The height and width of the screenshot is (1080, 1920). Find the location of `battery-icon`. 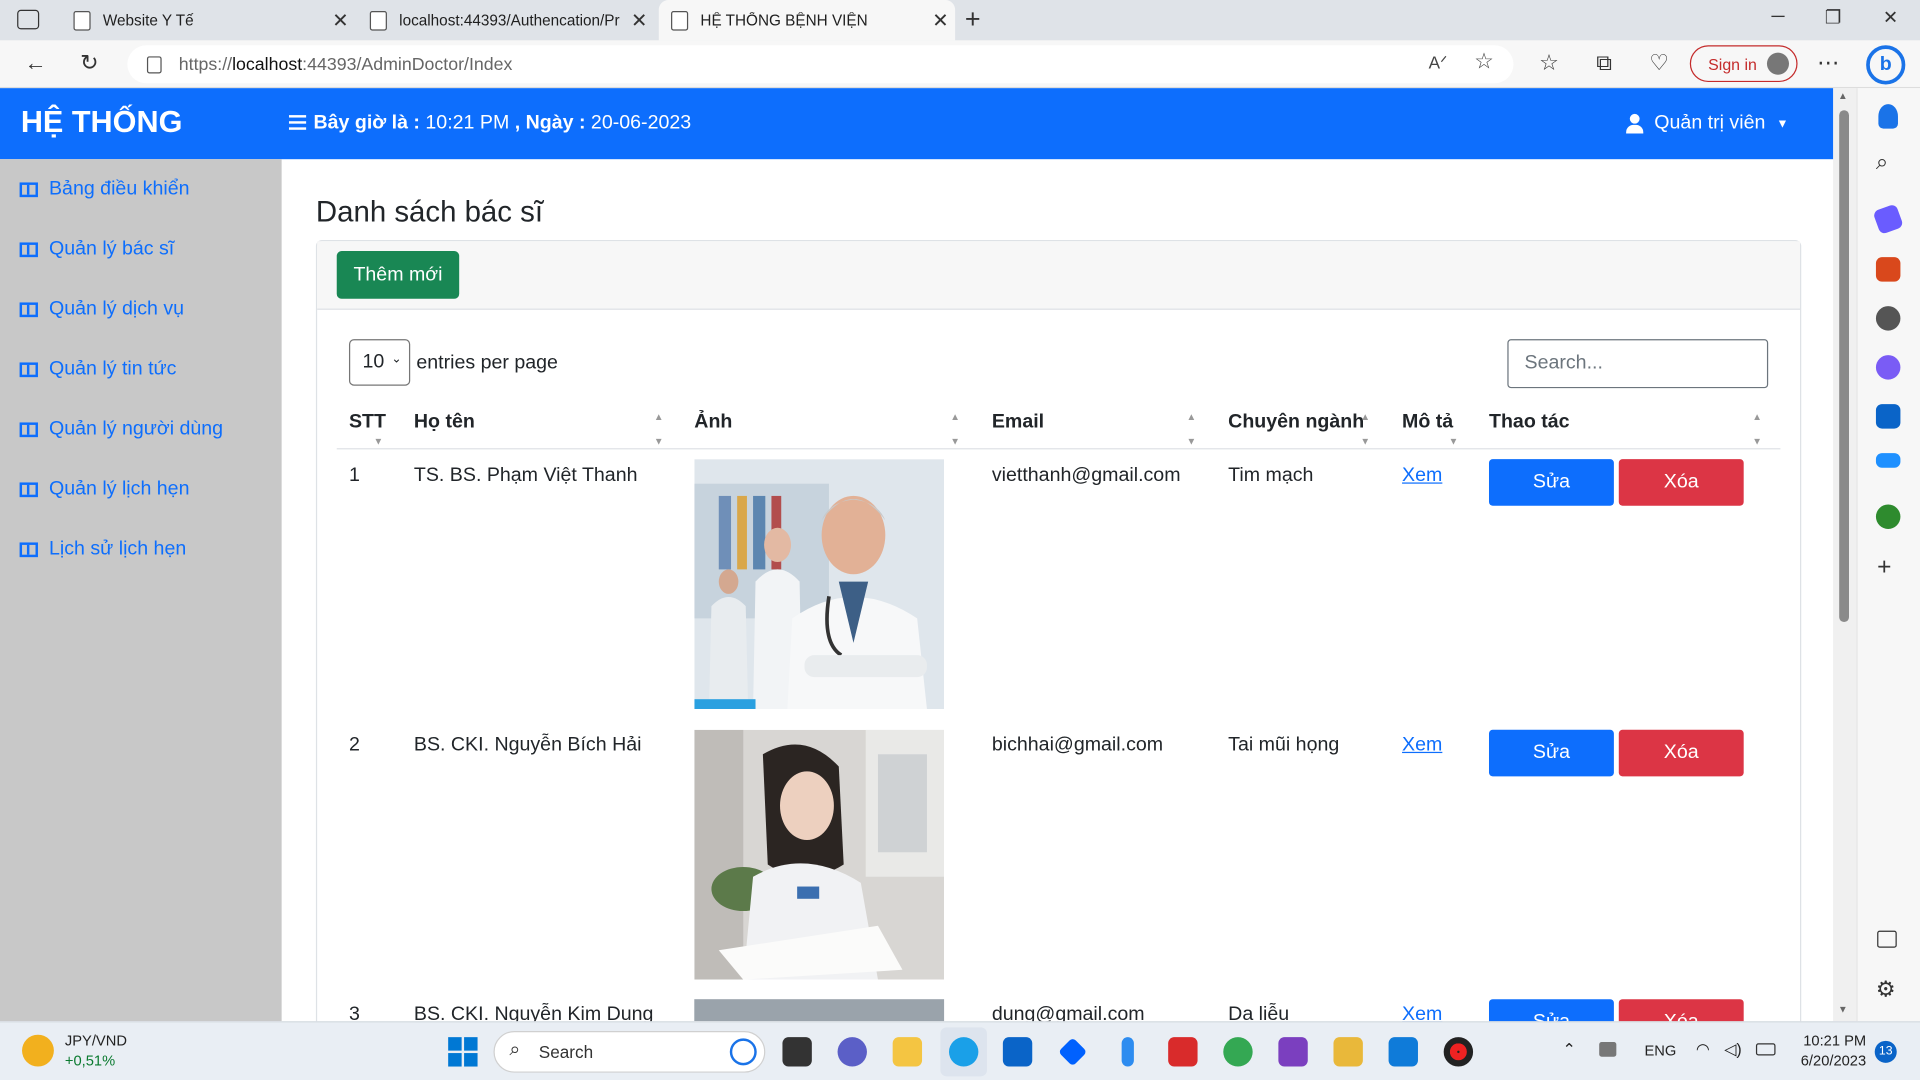

battery-icon is located at coordinates (1765, 1049).